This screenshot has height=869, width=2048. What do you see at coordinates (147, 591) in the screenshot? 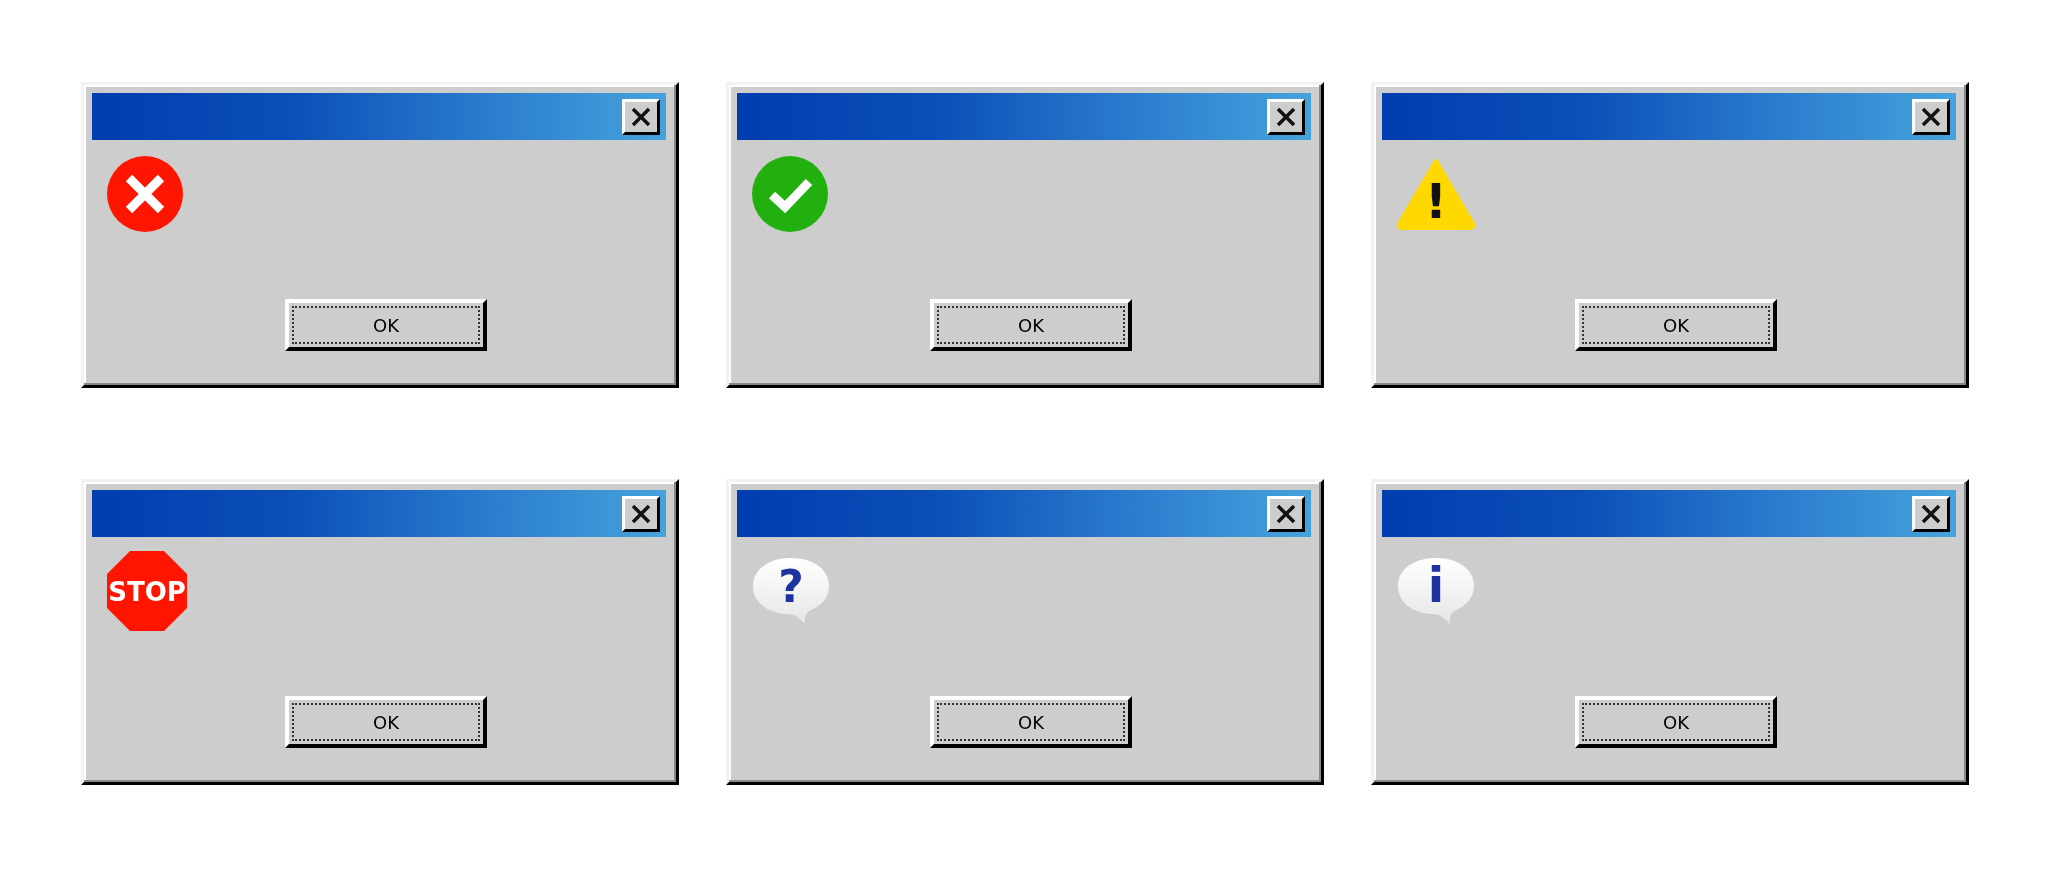
I see `stop-sign-icon: STOP` at bounding box center [147, 591].